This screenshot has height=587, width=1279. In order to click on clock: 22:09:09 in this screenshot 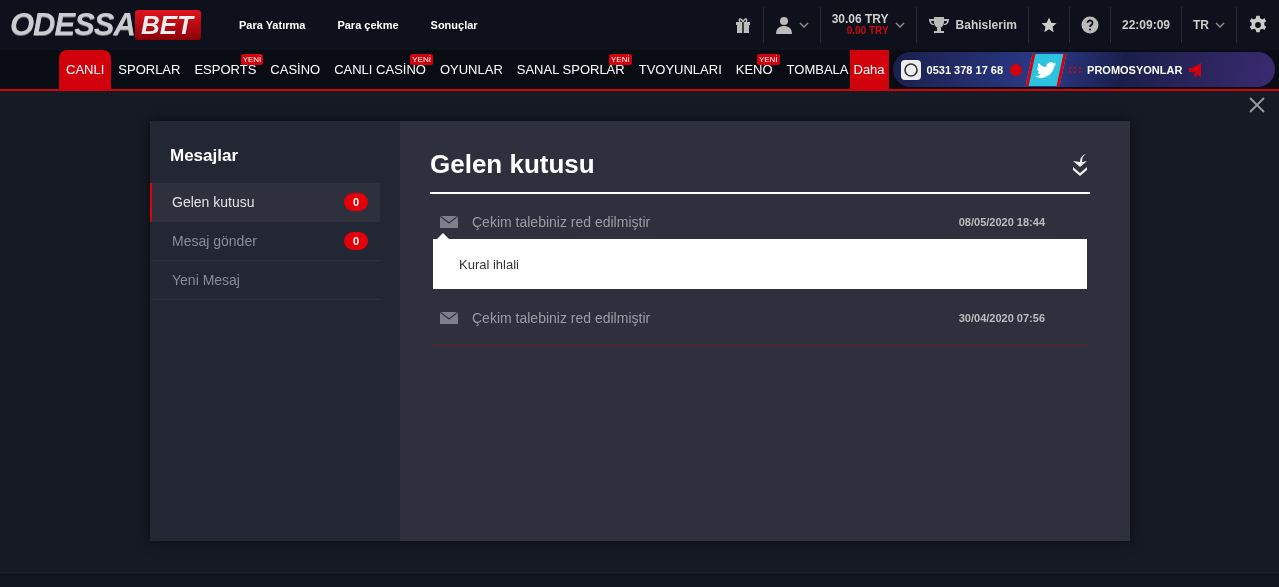, I will do `click(1145, 25)`.